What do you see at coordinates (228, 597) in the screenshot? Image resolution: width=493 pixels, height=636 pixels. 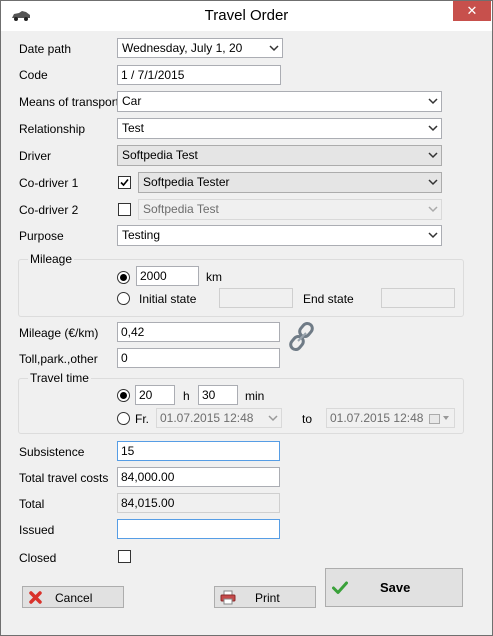 I see `printer-icon` at bounding box center [228, 597].